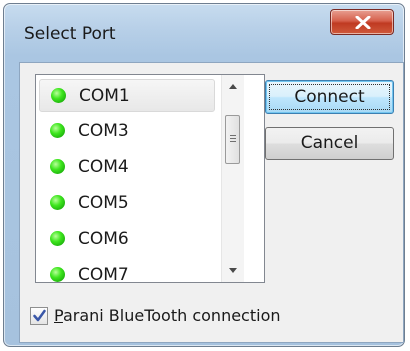  I want to click on mnemonic-letter: P, so click(58, 315).